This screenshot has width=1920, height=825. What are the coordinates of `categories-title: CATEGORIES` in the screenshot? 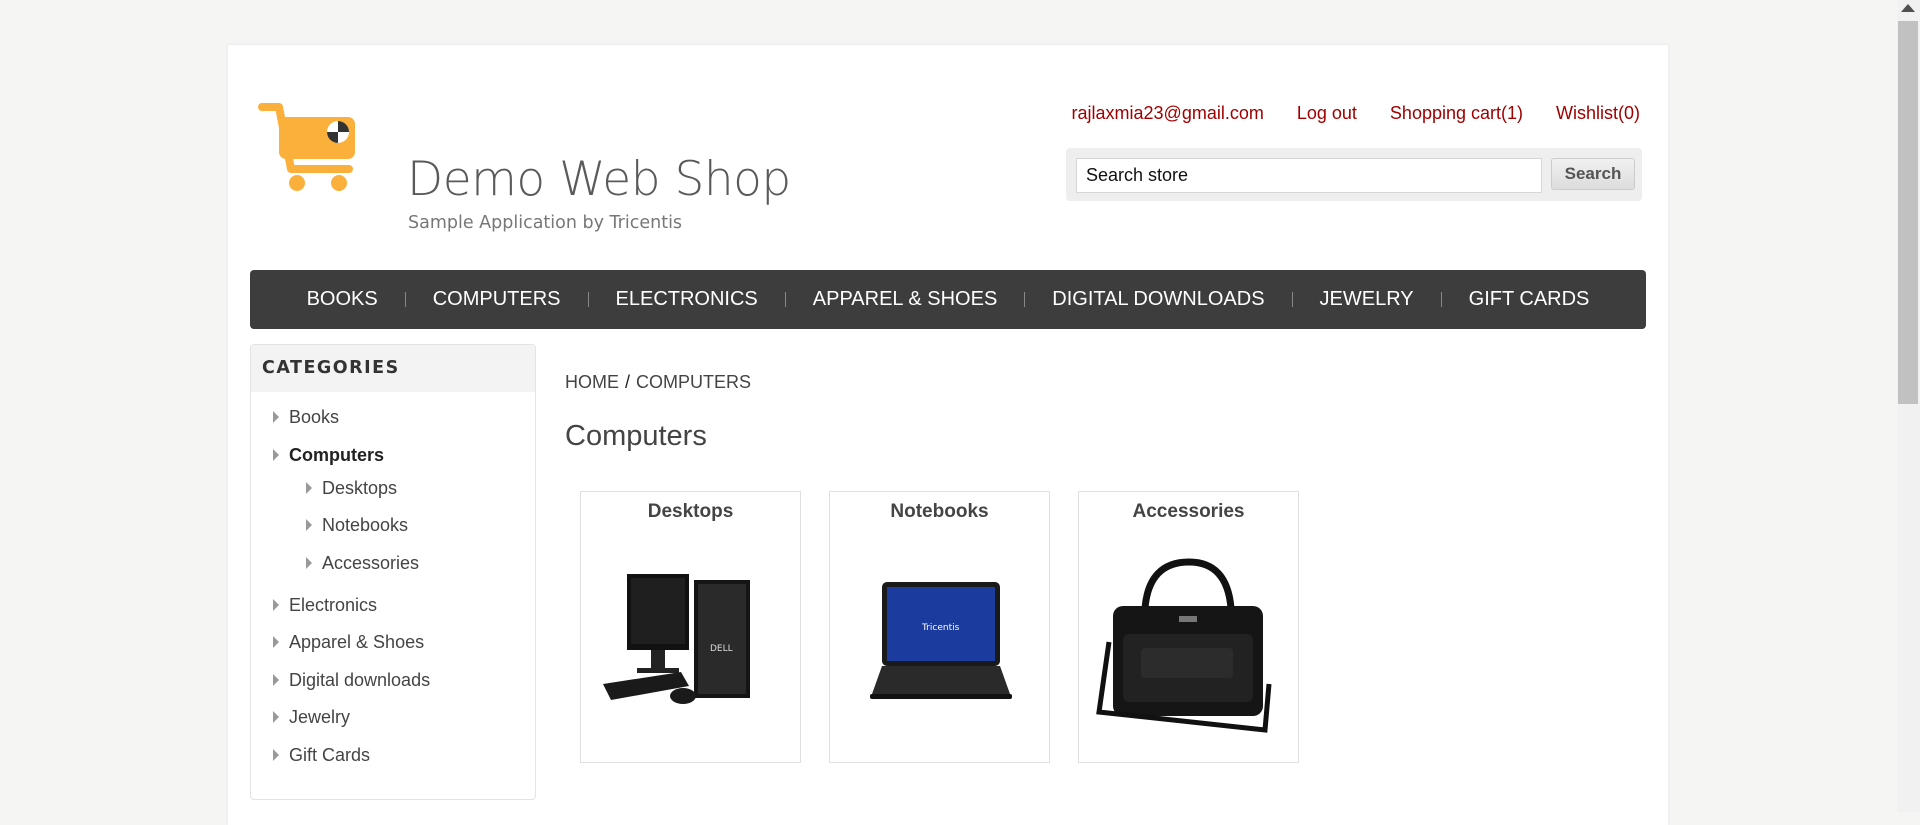 It's located at (393, 368).